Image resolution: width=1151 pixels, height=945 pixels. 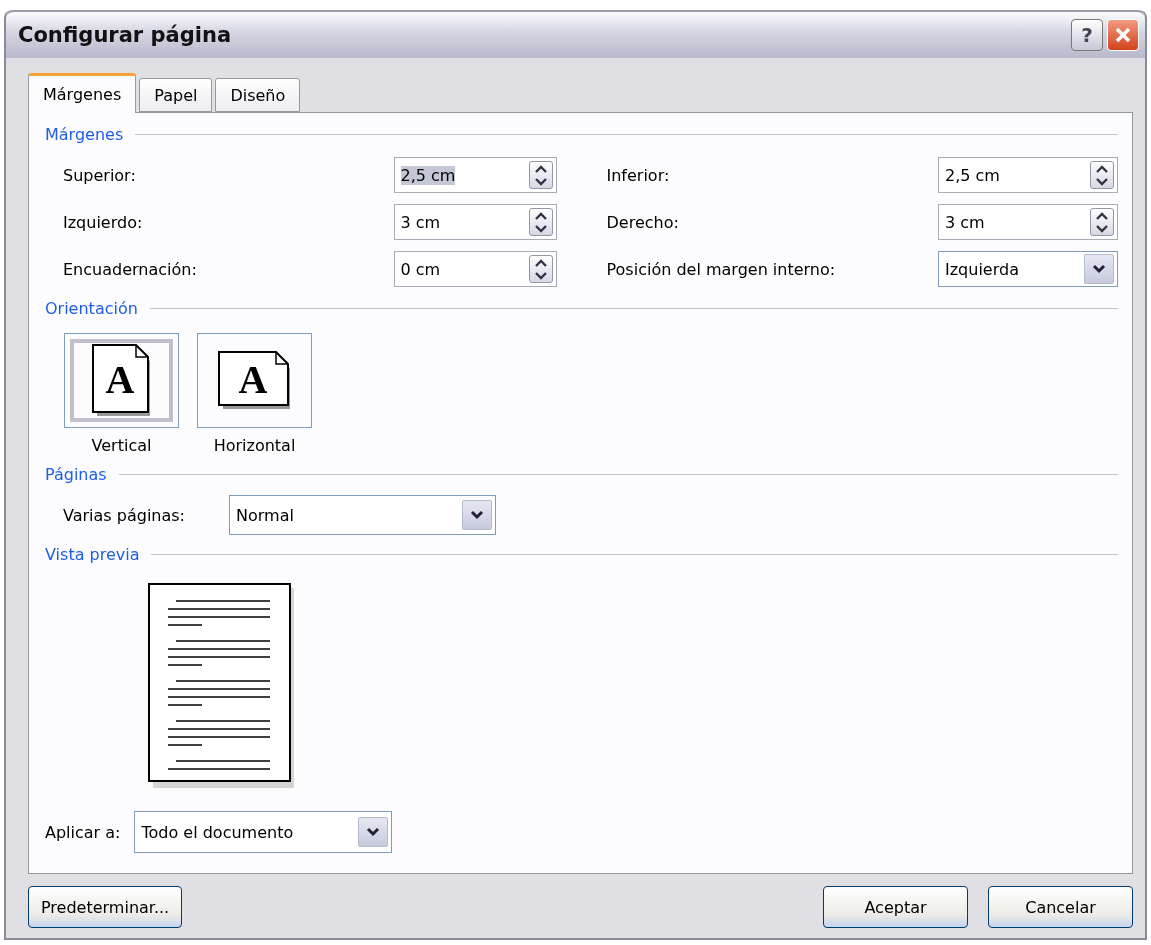 I want to click on orientation-label: Horizontal, so click(x=254, y=445).